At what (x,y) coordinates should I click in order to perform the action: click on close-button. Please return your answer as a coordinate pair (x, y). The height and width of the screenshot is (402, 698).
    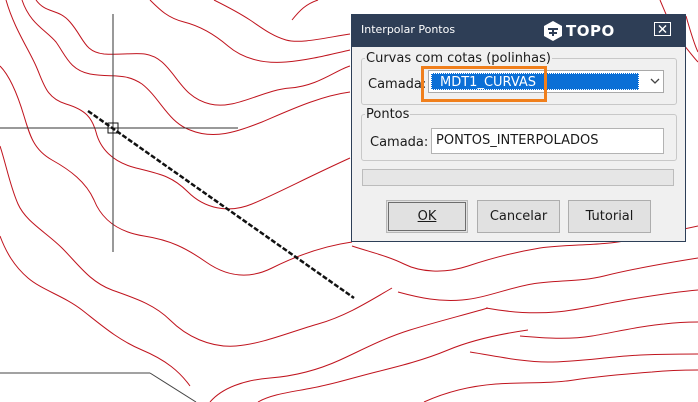
    Looking at the image, I should click on (662, 29).